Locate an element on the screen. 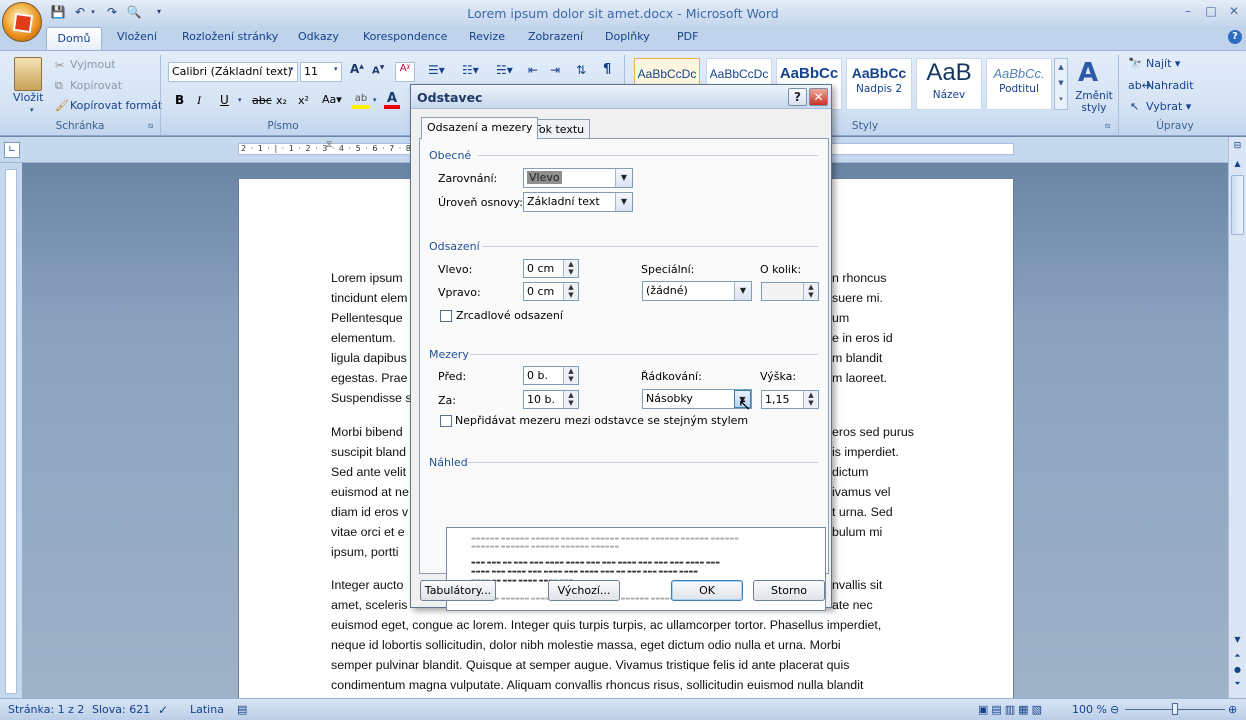 This screenshot has width=1246, height=720. copy-button: Kopírovat is located at coordinates (96, 85).